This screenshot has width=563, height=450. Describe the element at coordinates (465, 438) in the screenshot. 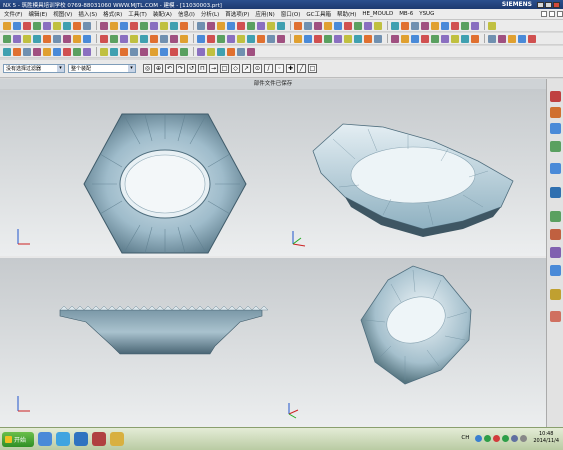

I see `language-indicator: CH` at that location.